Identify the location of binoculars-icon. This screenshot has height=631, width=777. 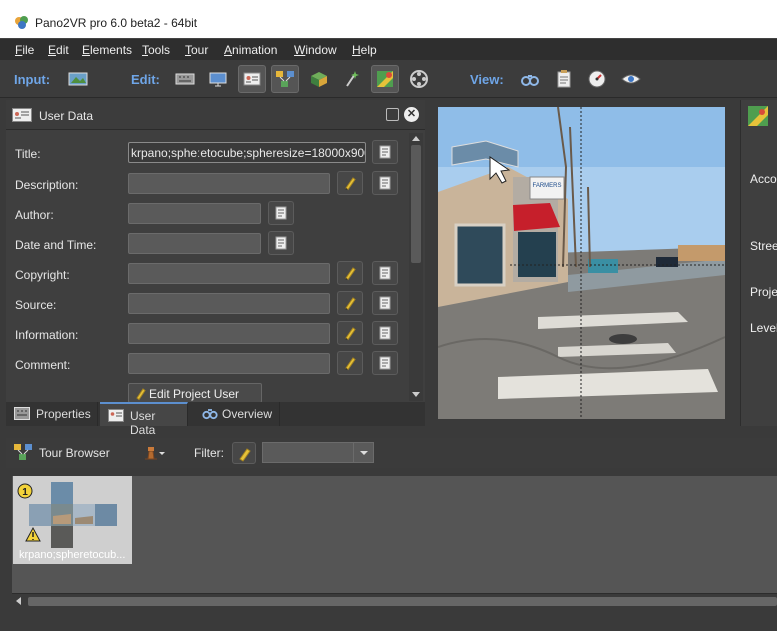
(210, 414).